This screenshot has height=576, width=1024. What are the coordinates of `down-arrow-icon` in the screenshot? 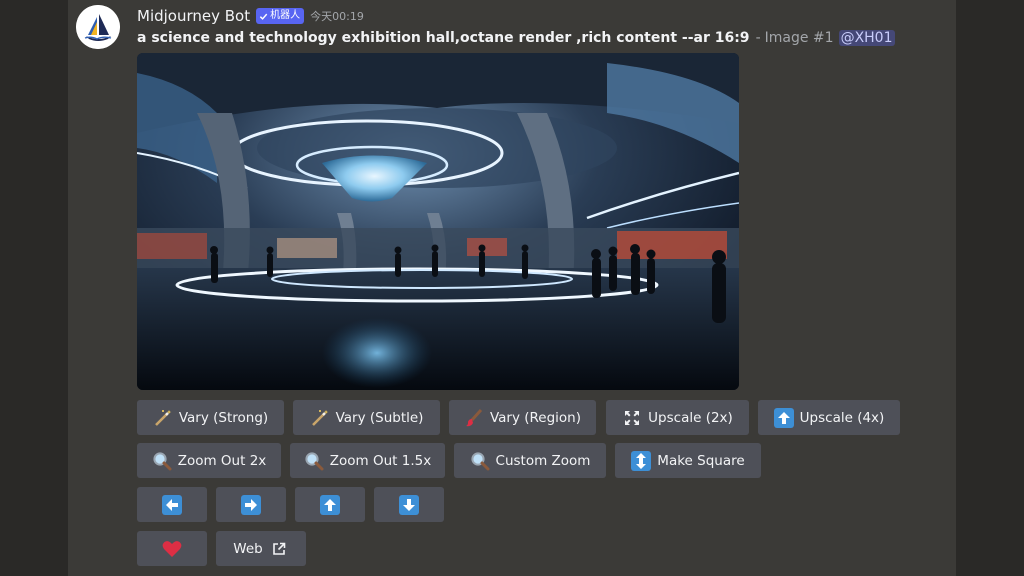 It's located at (409, 504).